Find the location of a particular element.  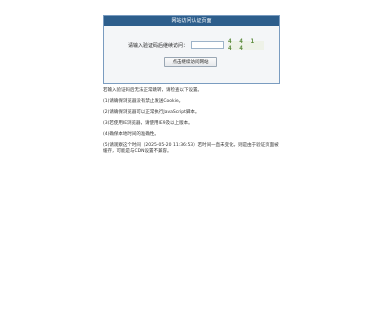

captcha-prompt-label: 请输入验证码后继续访问： is located at coordinates (158, 45).